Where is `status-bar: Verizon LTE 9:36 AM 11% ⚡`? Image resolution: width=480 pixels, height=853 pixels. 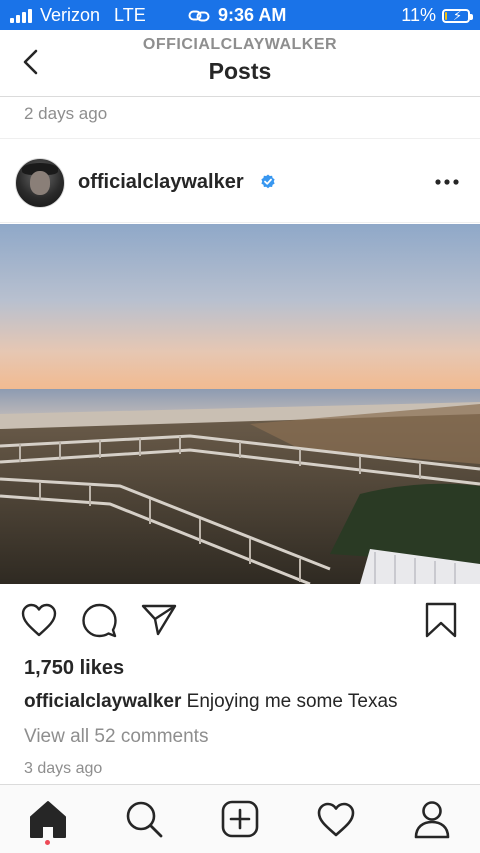
status-bar: Verizon LTE 9:36 AM 11% ⚡ is located at coordinates (240, 15).